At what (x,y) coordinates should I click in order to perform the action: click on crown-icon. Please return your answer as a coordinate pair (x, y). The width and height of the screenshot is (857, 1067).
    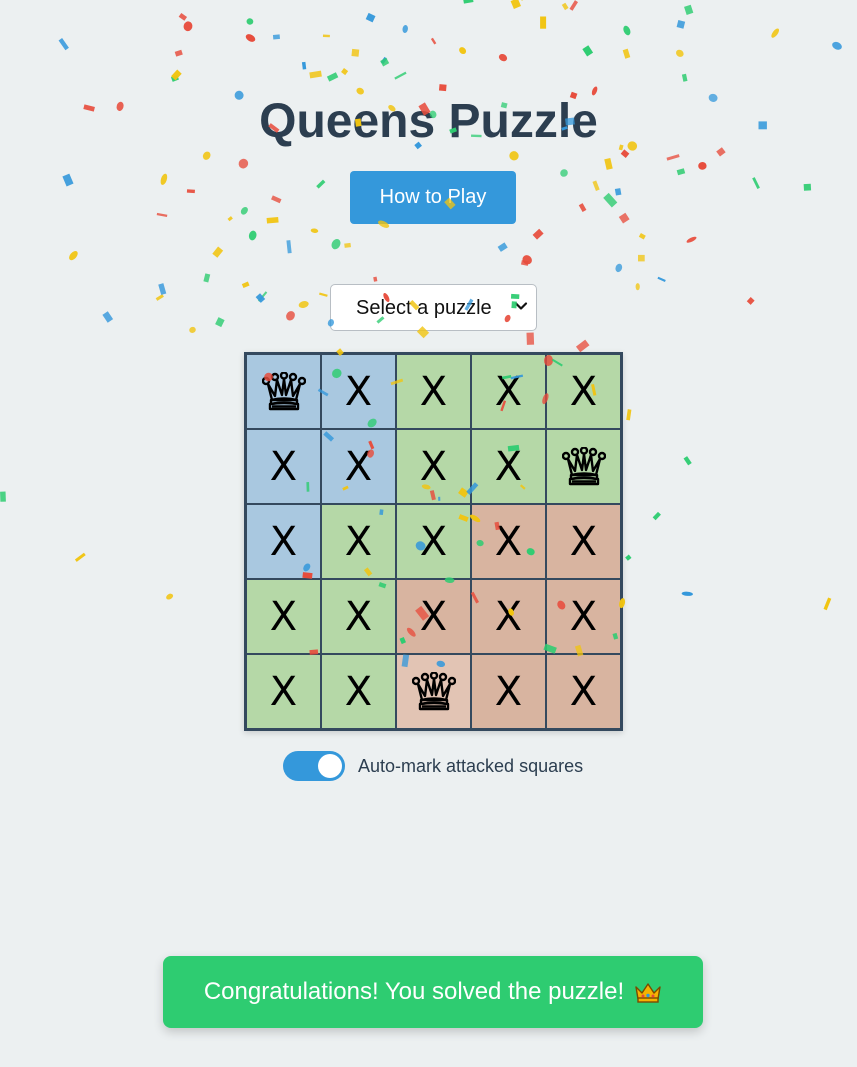
    Looking at the image, I should click on (648, 993).